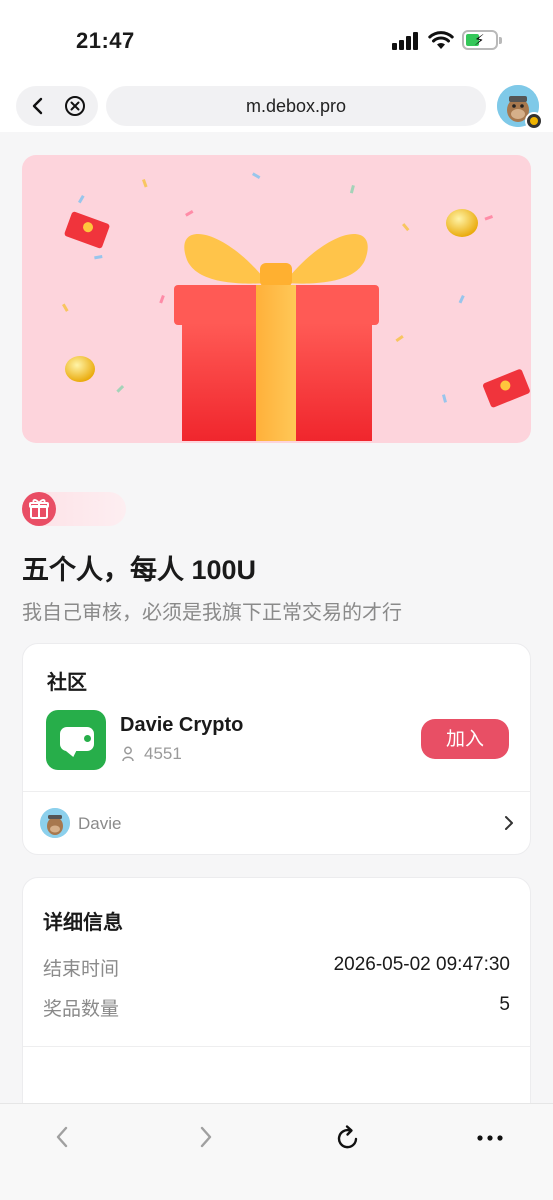 Image resolution: width=553 pixels, height=1200 pixels. I want to click on owner-name: Davie, so click(99, 824).